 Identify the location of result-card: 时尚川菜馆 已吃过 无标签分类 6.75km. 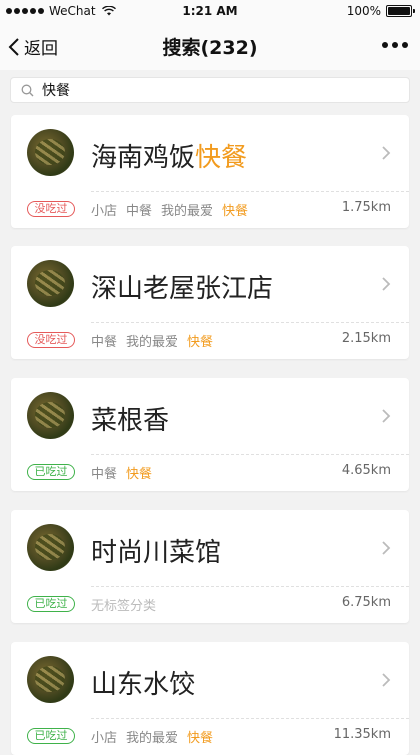
(210, 566).